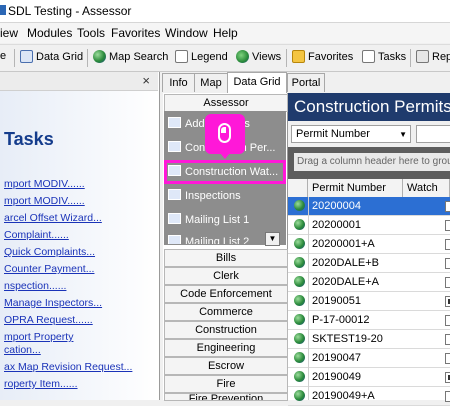 This screenshot has width=450, height=406. I want to click on grid-list-item: Inspections, so click(226, 196).